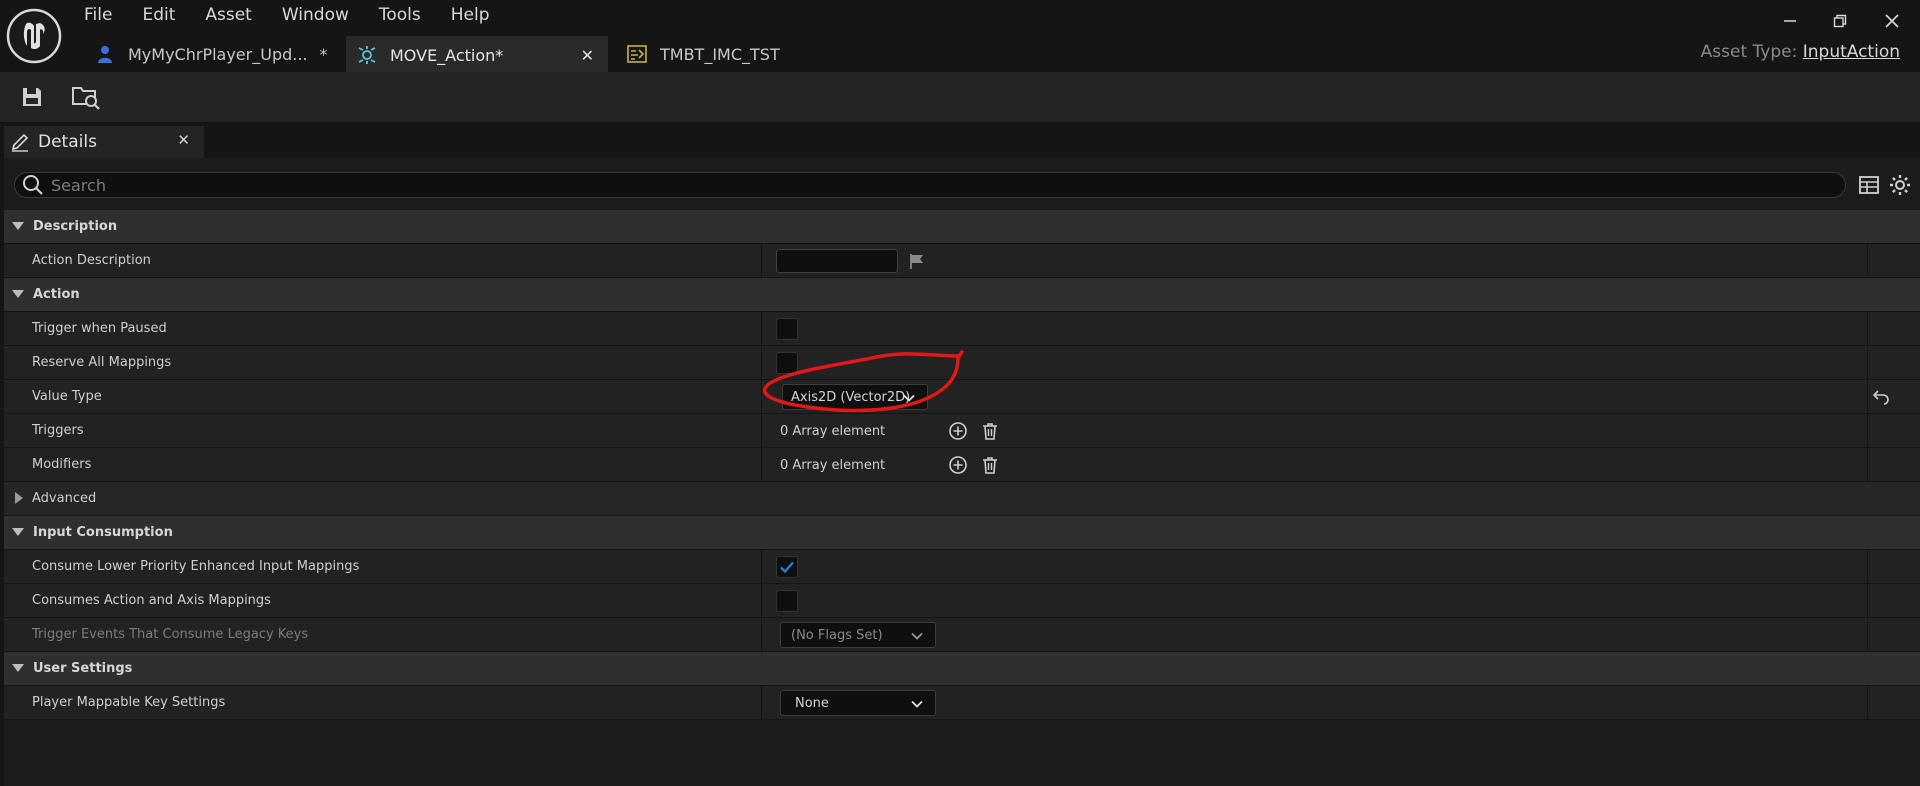  Describe the element at coordinates (67, 142) in the screenshot. I see `details-tab-label: Details` at that location.